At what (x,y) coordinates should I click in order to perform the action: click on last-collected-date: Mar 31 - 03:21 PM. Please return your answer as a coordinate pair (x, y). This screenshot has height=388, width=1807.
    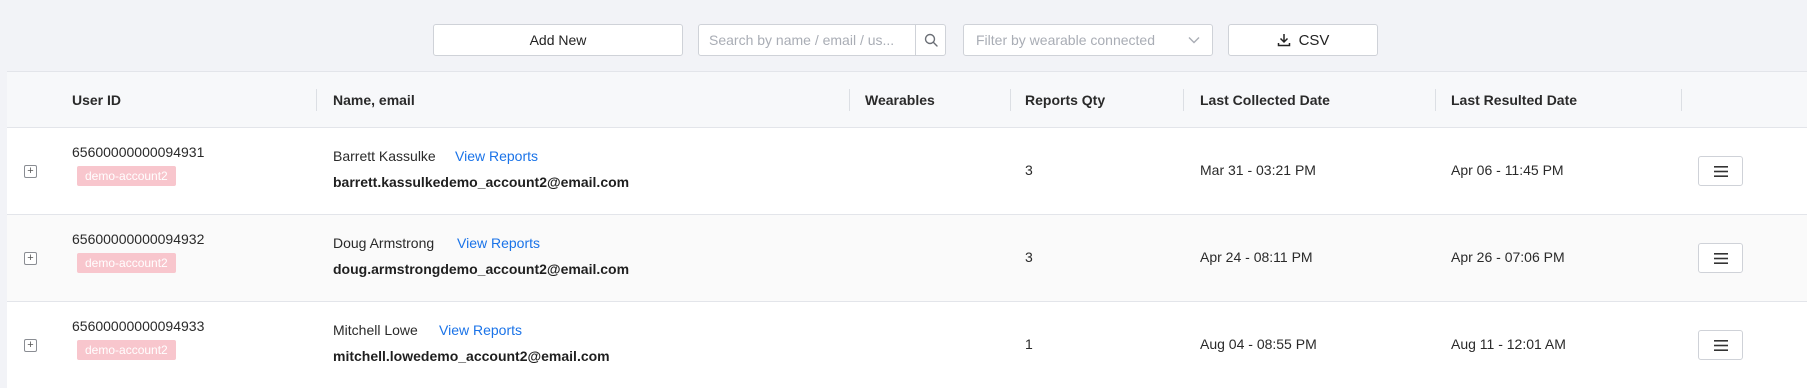
    Looking at the image, I should click on (1258, 170).